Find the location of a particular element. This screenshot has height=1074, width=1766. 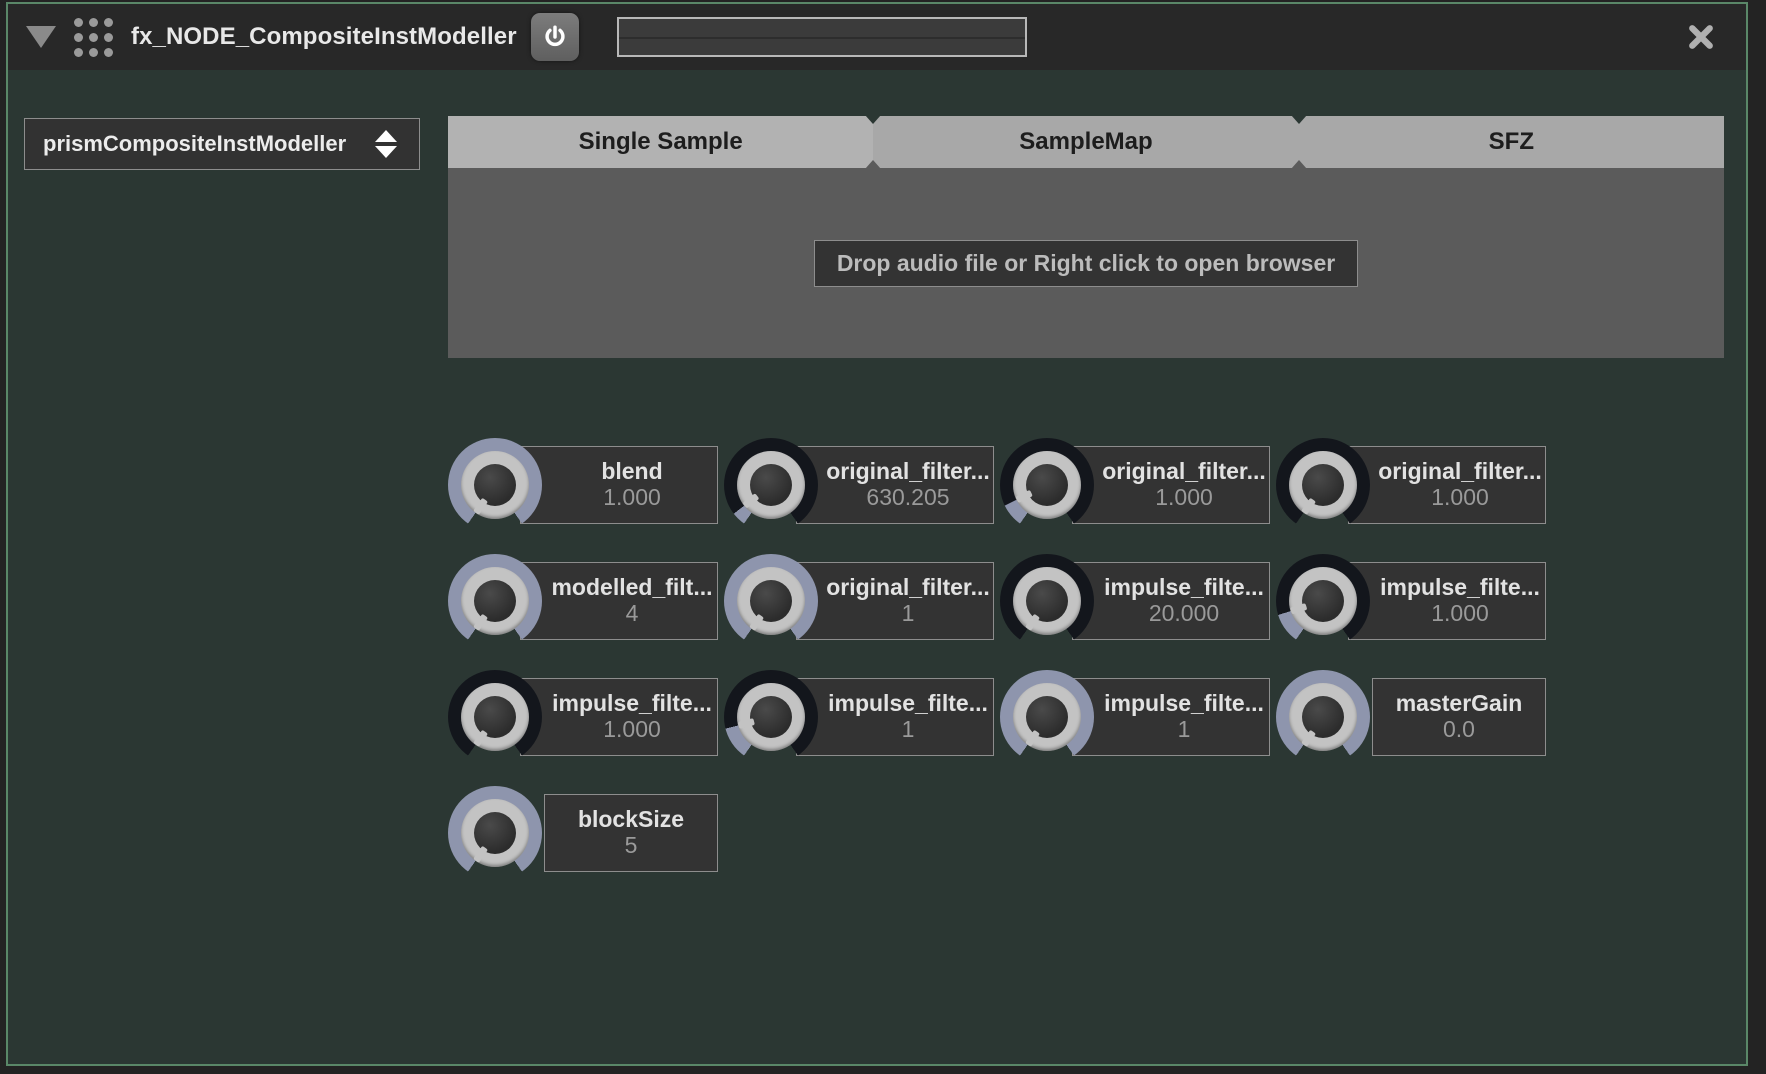

knob-parameter-value: 5 is located at coordinates (631, 845).